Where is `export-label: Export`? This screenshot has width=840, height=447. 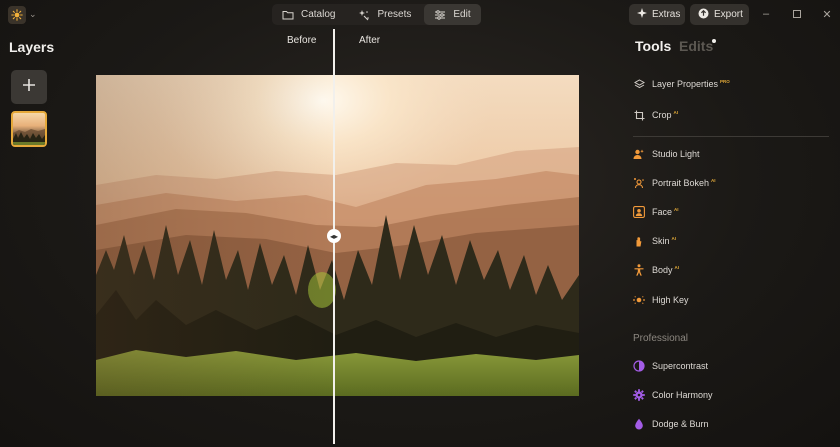
export-label: Export is located at coordinates (728, 14).